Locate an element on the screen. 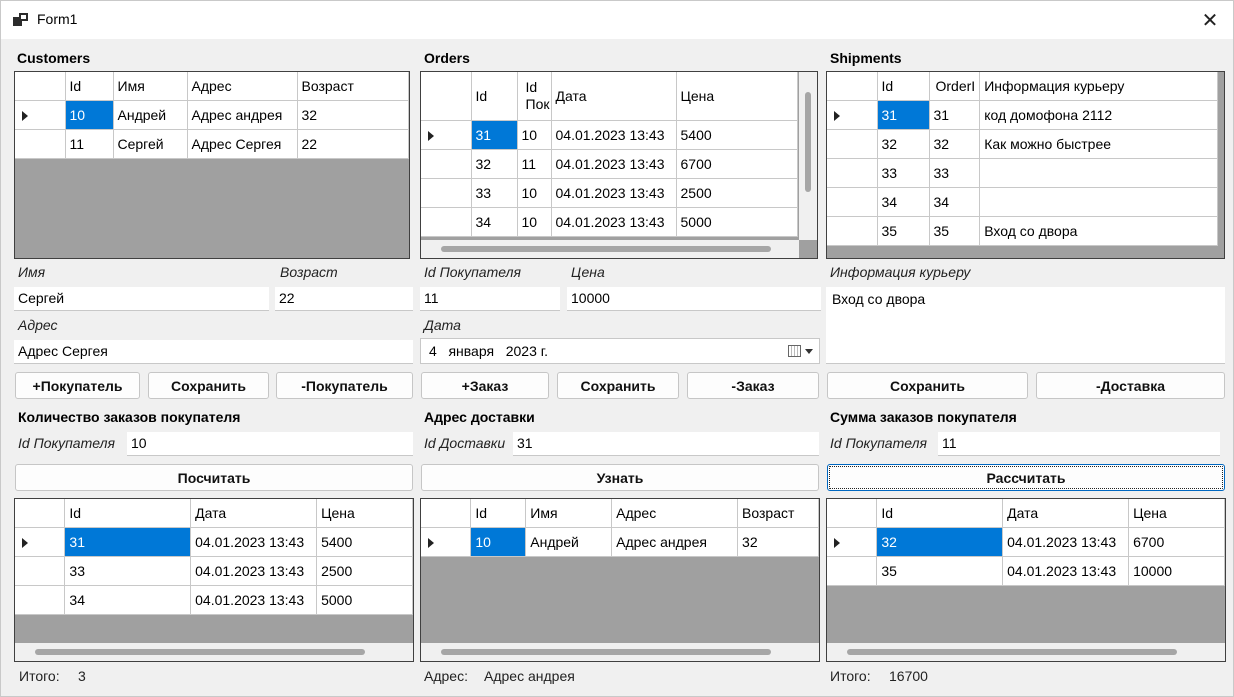  order-count-customer-id-field: 10 is located at coordinates (270, 444).